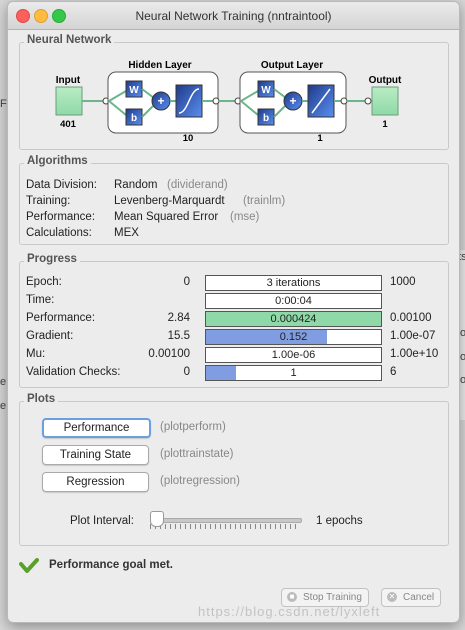 This screenshot has width=465, height=630. I want to click on algorithm-value: Mean Squared Error, so click(166, 217).